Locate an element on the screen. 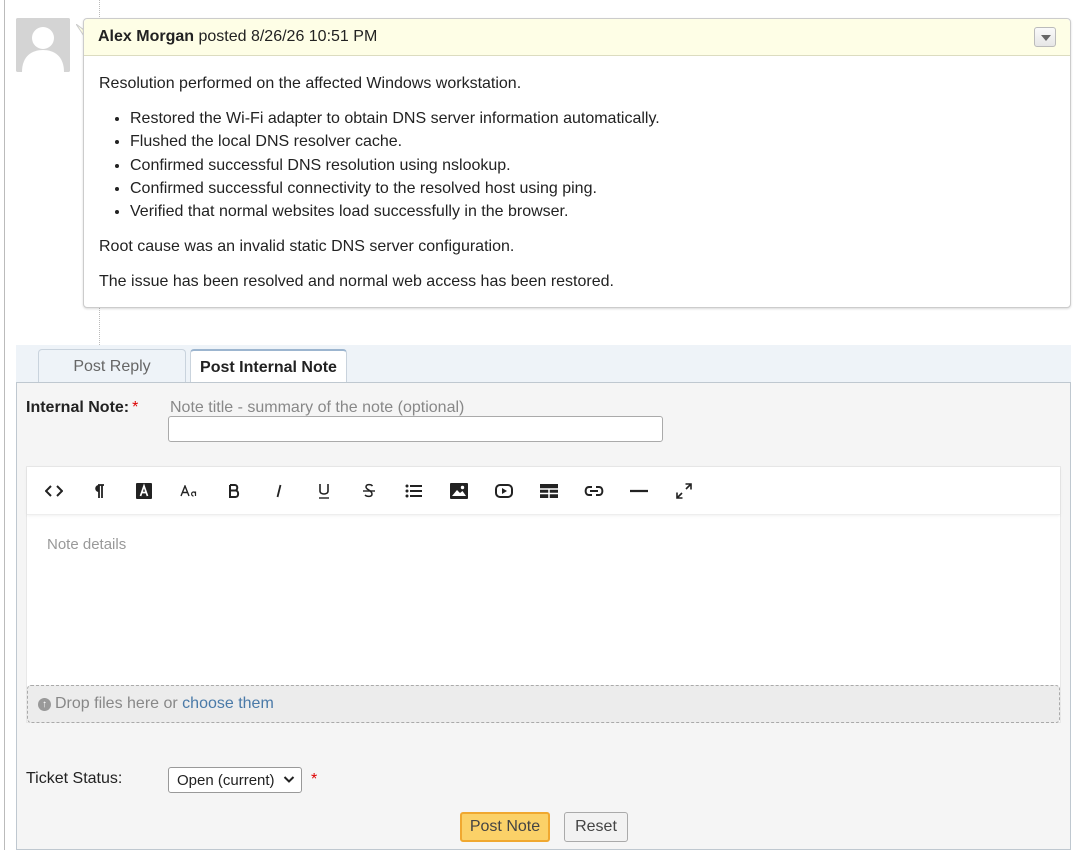 The height and width of the screenshot is (850, 1085). ticket-status-value: Open (current) is located at coordinates (226, 780).